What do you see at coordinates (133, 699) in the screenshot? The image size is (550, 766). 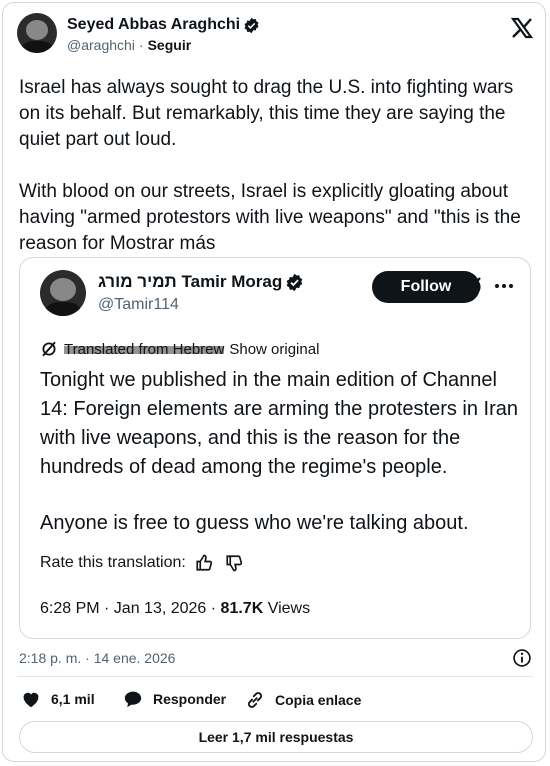 I see `speech-bubble-icon` at bounding box center [133, 699].